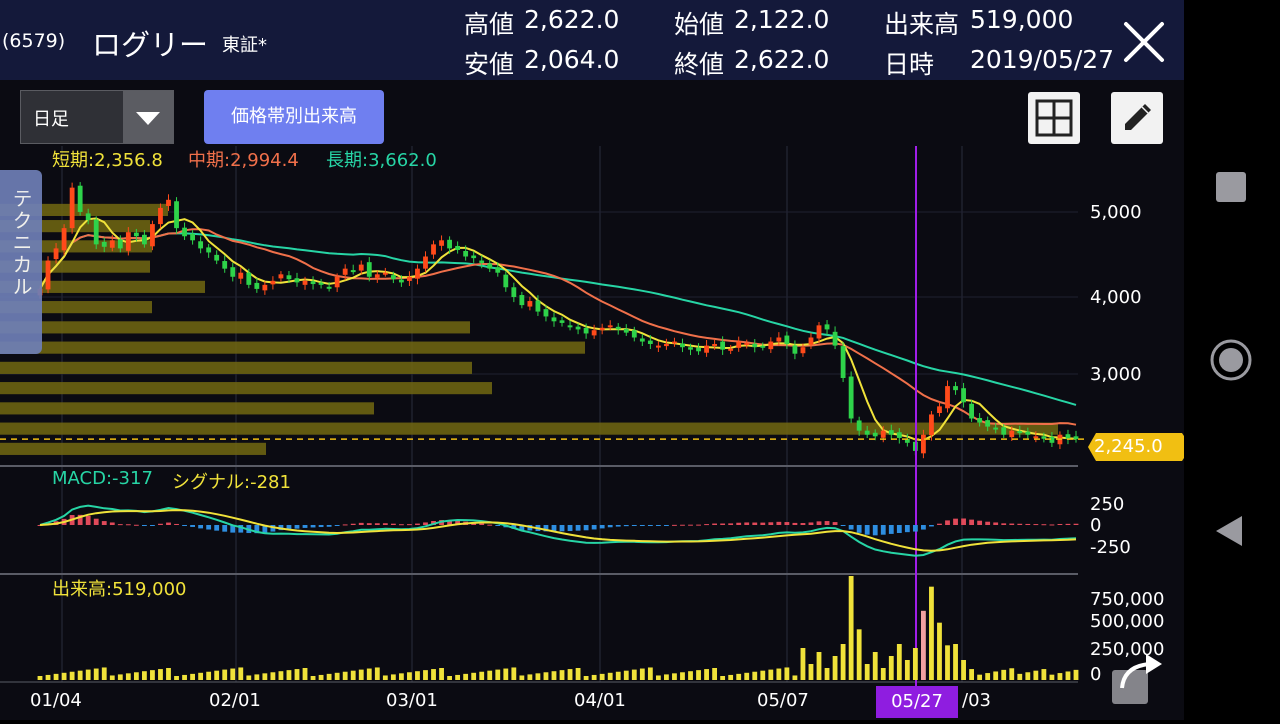  What do you see at coordinates (412, 700) in the screenshot?
I see `date-tick: 03/01` at bounding box center [412, 700].